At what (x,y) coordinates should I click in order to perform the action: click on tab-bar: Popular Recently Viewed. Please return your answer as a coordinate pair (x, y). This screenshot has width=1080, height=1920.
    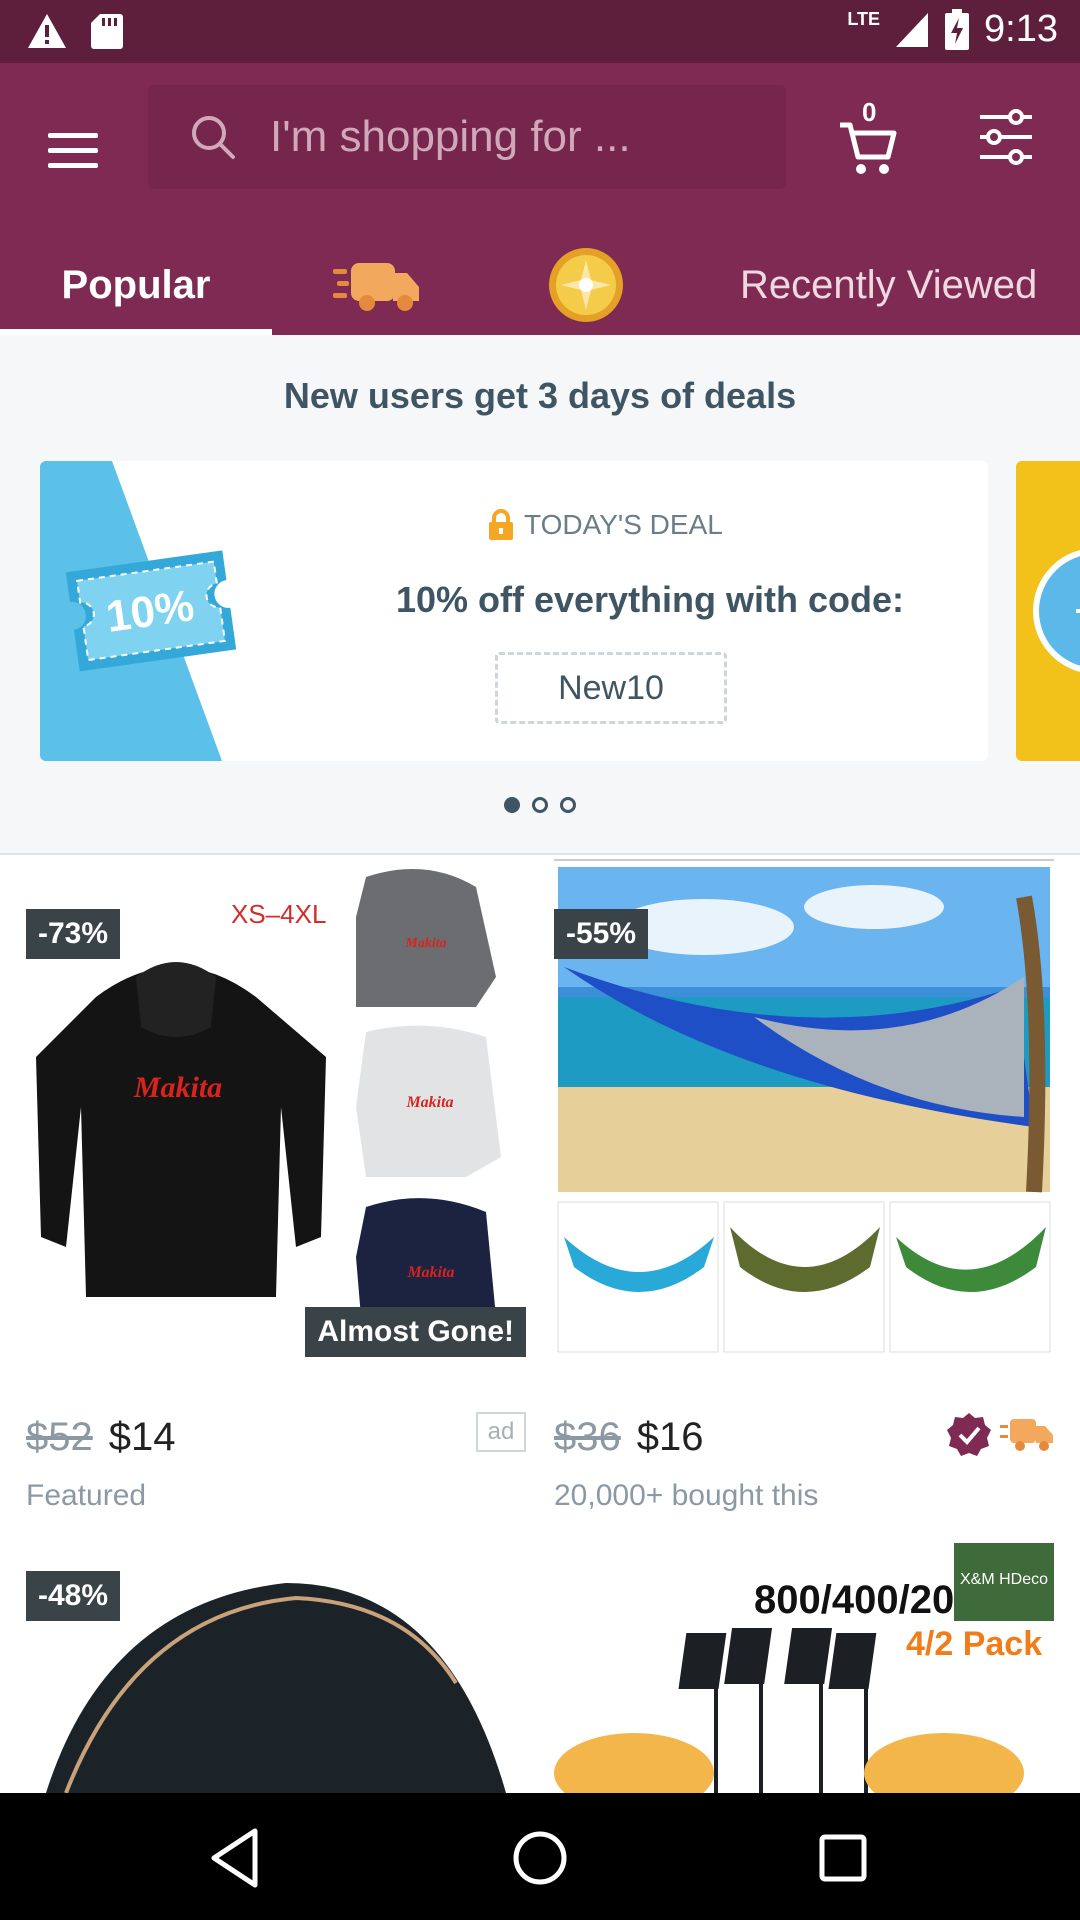
    Looking at the image, I should click on (540, 285).